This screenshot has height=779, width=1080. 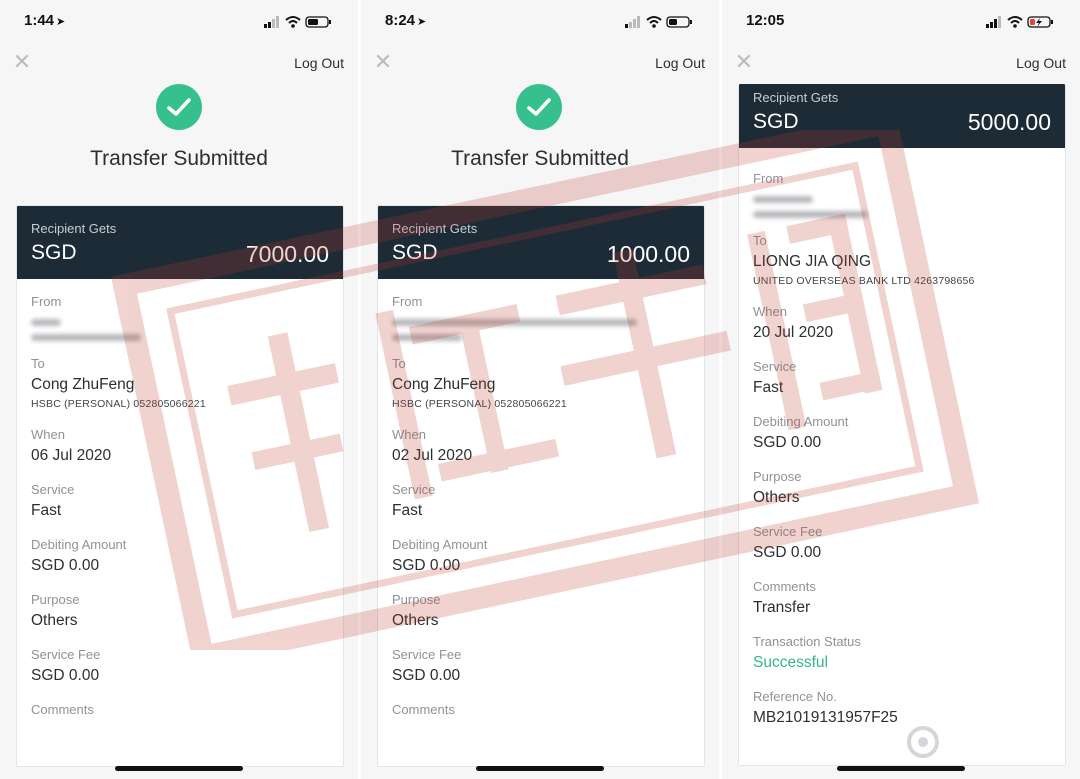 I want to click on reference-field: Reference No. MB21019131957F25, so click(x=902, y=708).